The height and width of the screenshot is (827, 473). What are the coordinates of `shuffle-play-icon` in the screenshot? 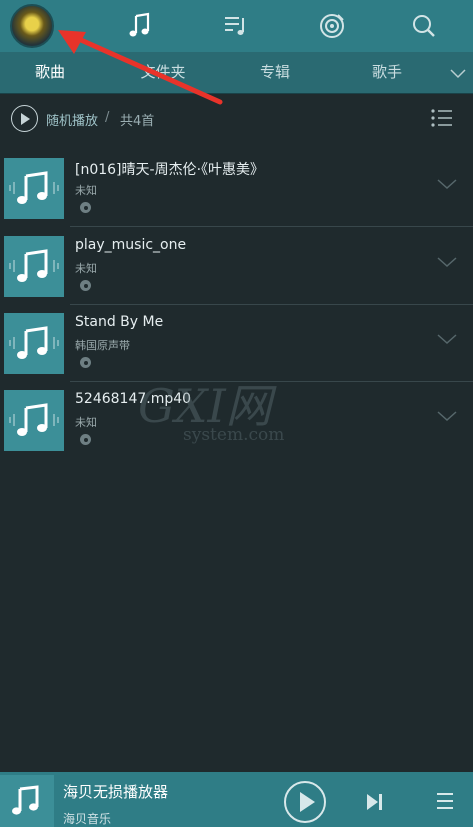 It's located at (24, 118).